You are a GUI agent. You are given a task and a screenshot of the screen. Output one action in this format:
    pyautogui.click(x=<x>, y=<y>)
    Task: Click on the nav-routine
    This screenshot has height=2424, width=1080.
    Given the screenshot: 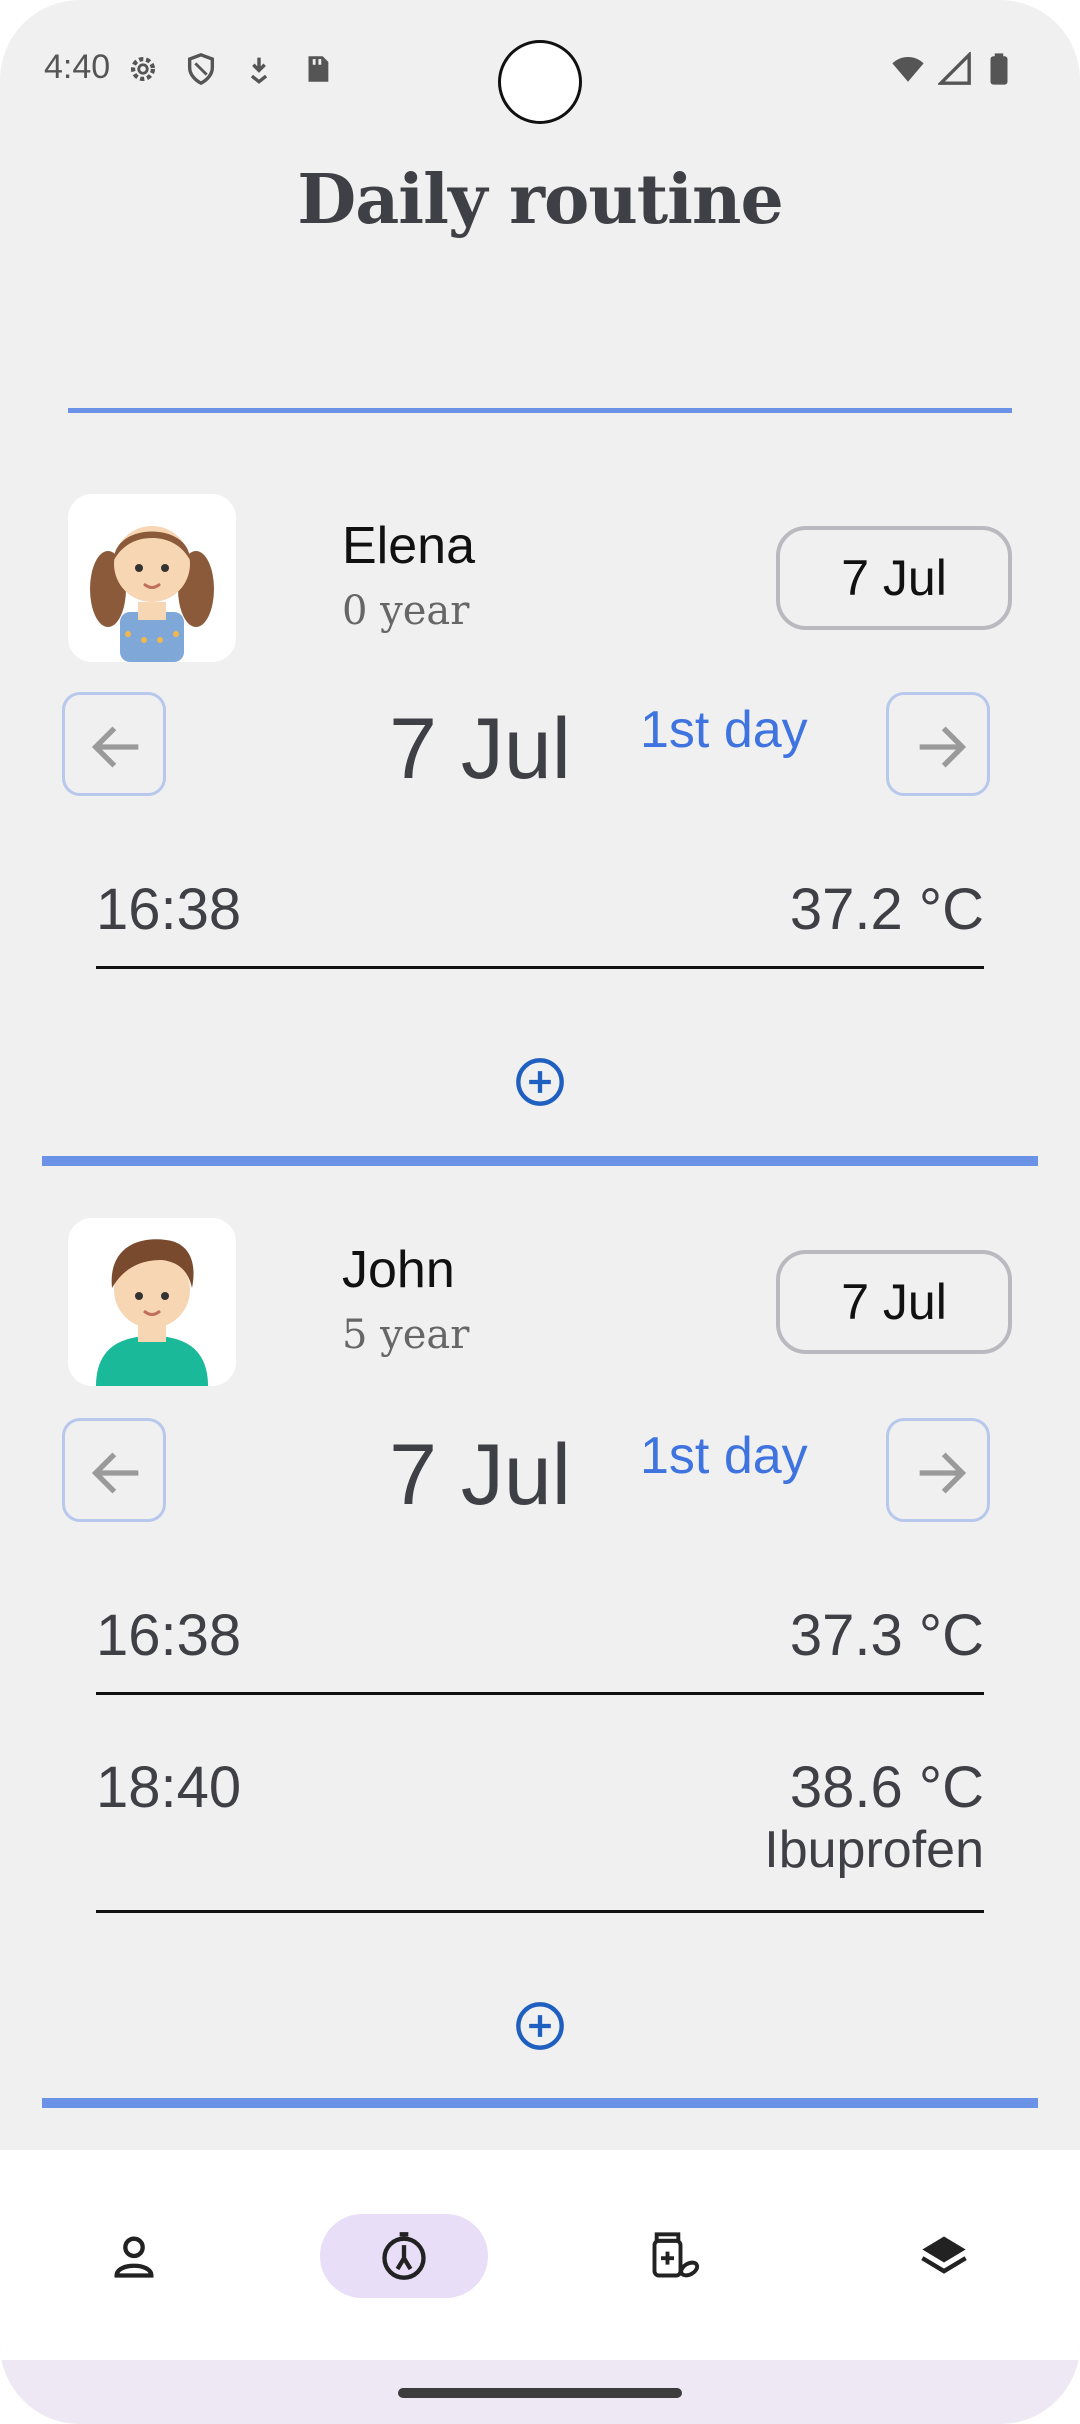 What is the action you would take?
    pyautogui.click(x=404, y=2256)
    